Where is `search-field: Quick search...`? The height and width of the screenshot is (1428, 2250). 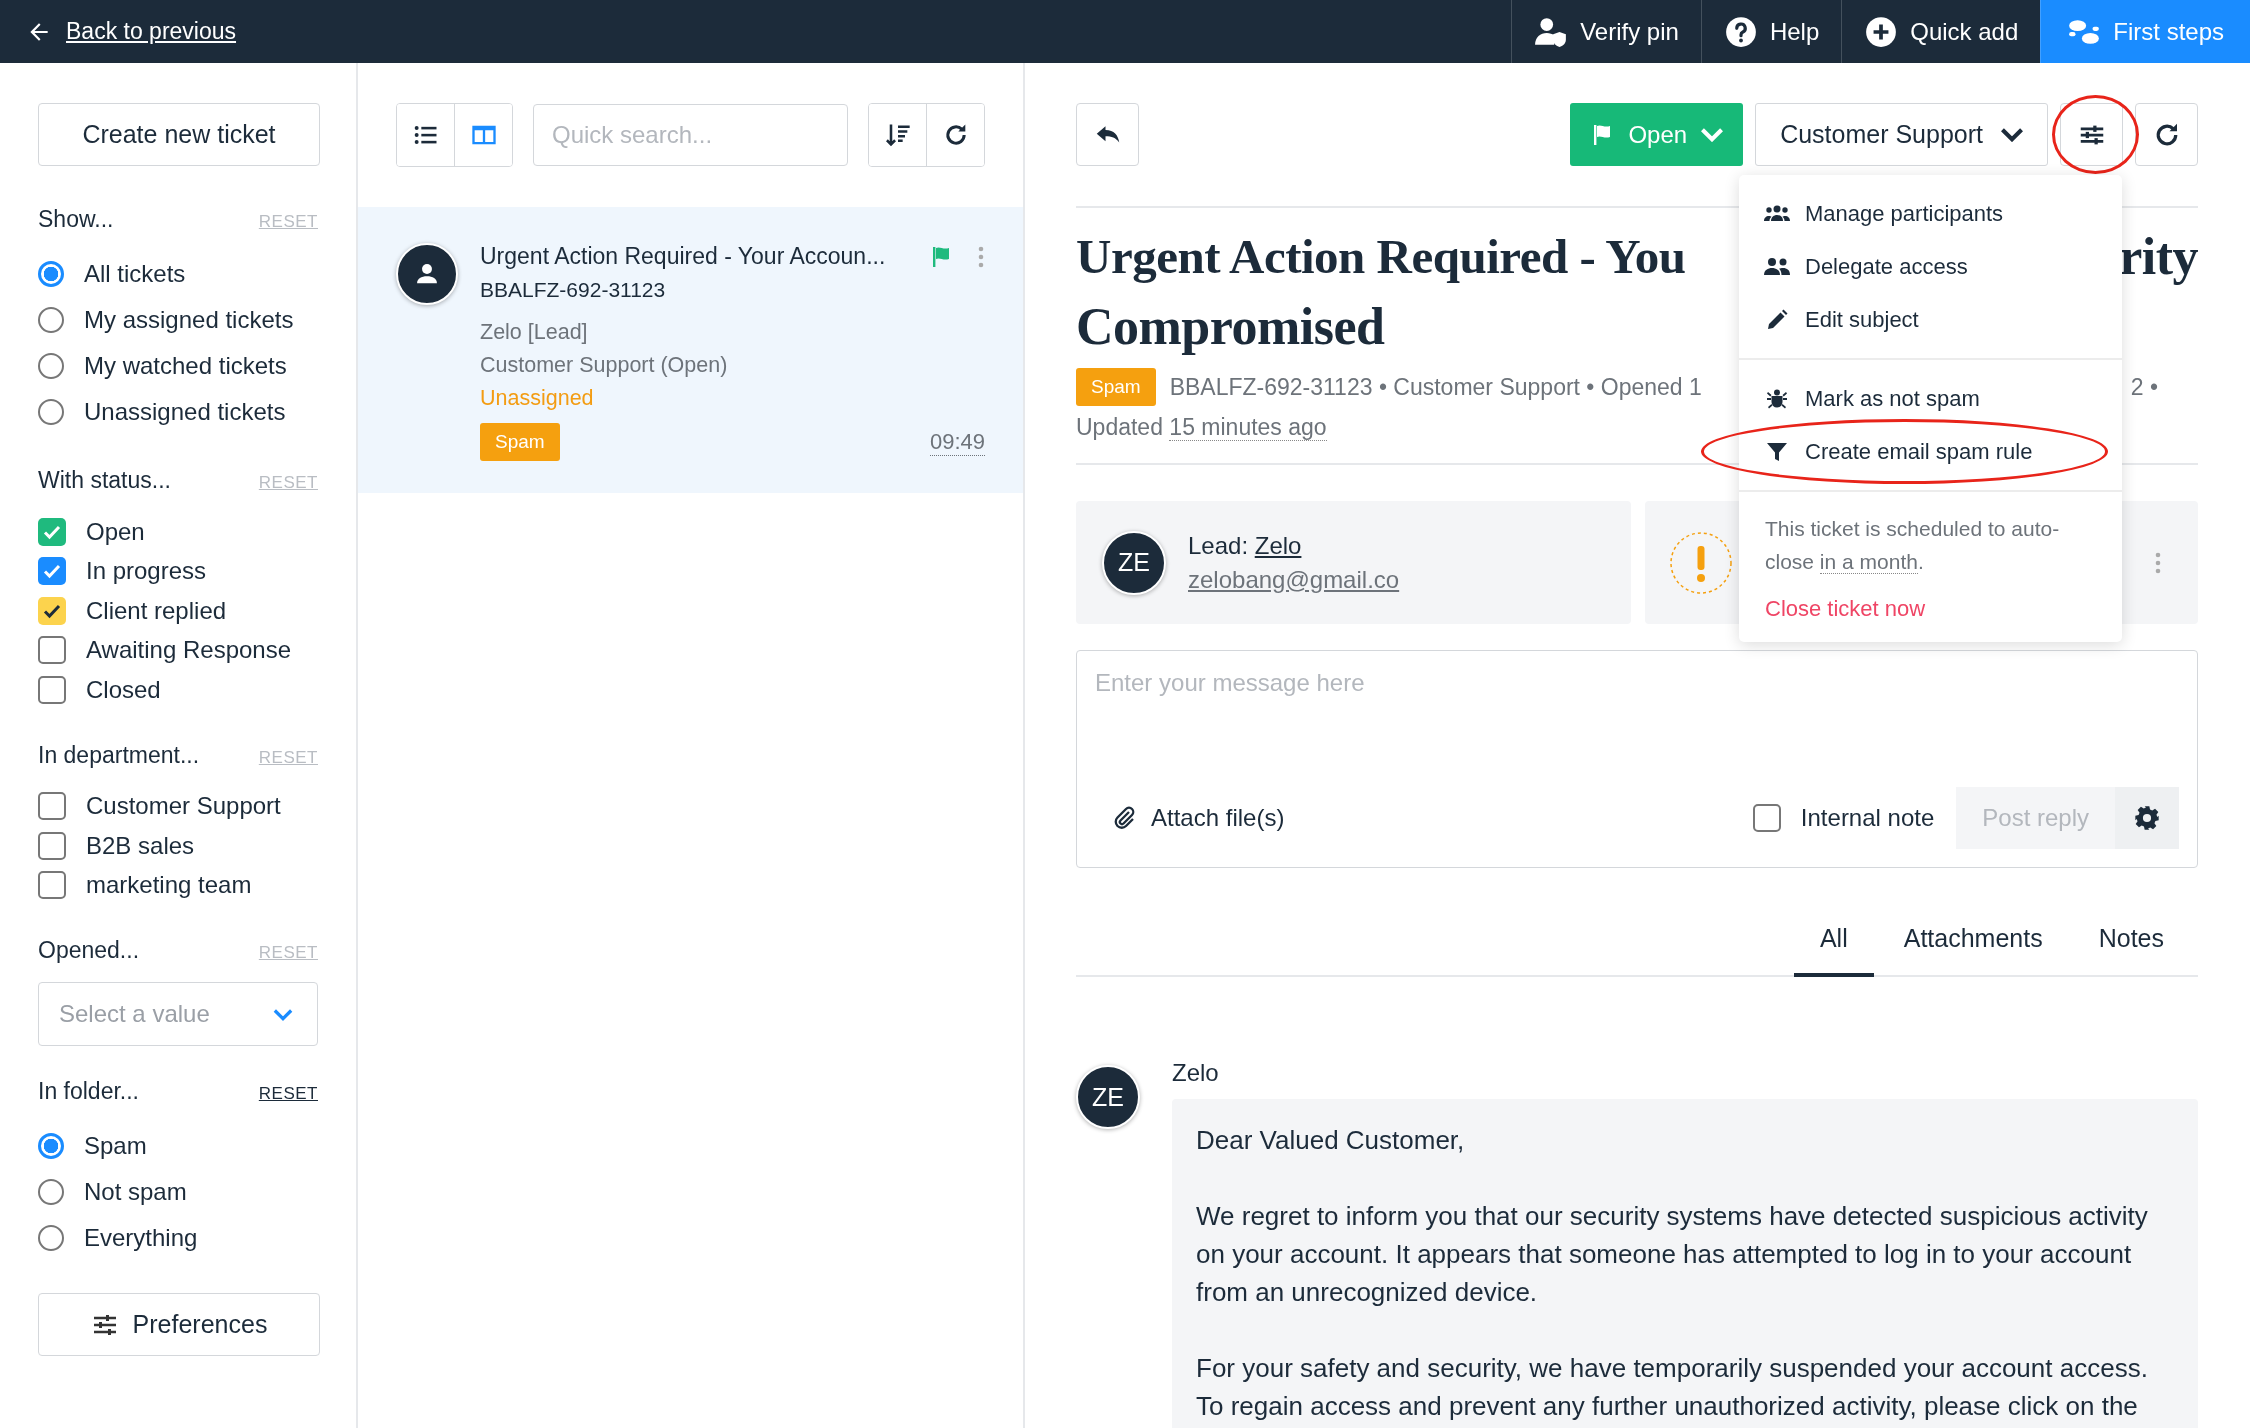 search-field: Quick search... is located at coordinates (690, 135).